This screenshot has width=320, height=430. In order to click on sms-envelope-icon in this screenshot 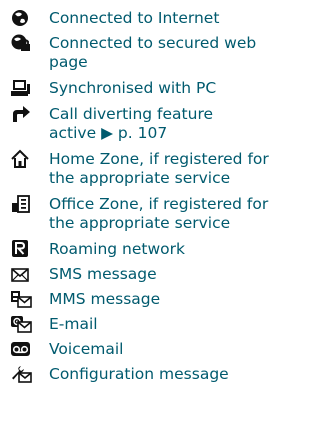, I will do `click(21, 275)`.